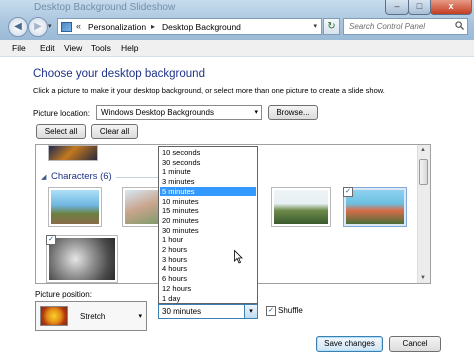 This screenshot has width=474, height=363. I want to click on picture-position-select: Stretch ▾, so click(91, 316).